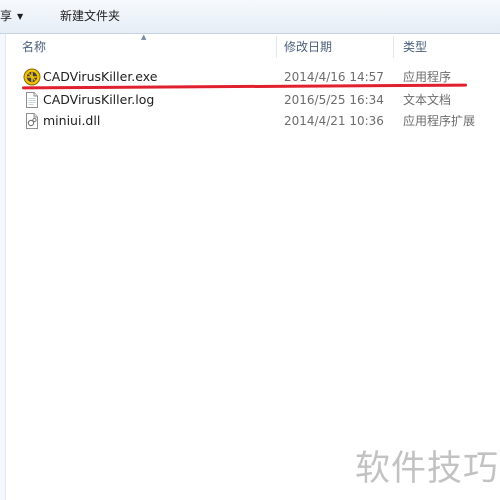 The width and height of the screenshot is (500, 500). What do you see at coordinates (20, 16) in the screenshot?
I see `chevron-down-icon: ▼` at bounding box center [20, 16].